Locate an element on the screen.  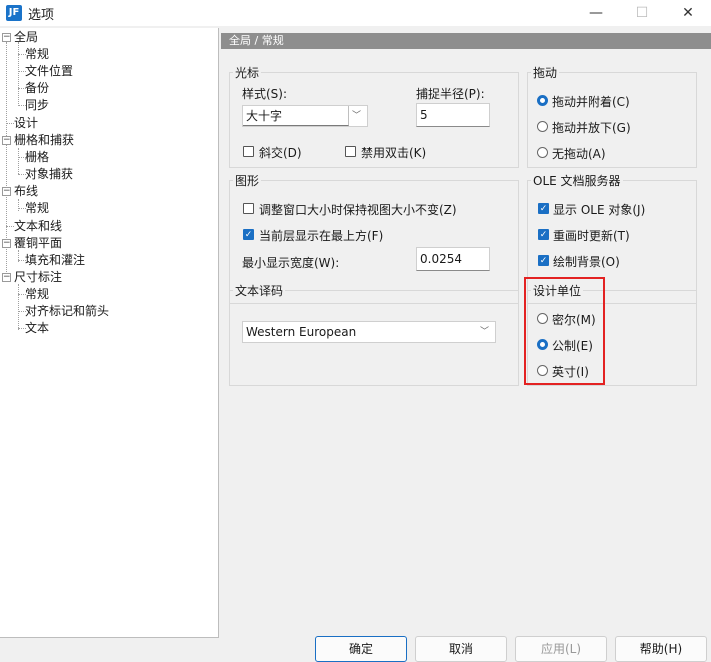
drag-attach-radio is located at coordinates (542, 100).